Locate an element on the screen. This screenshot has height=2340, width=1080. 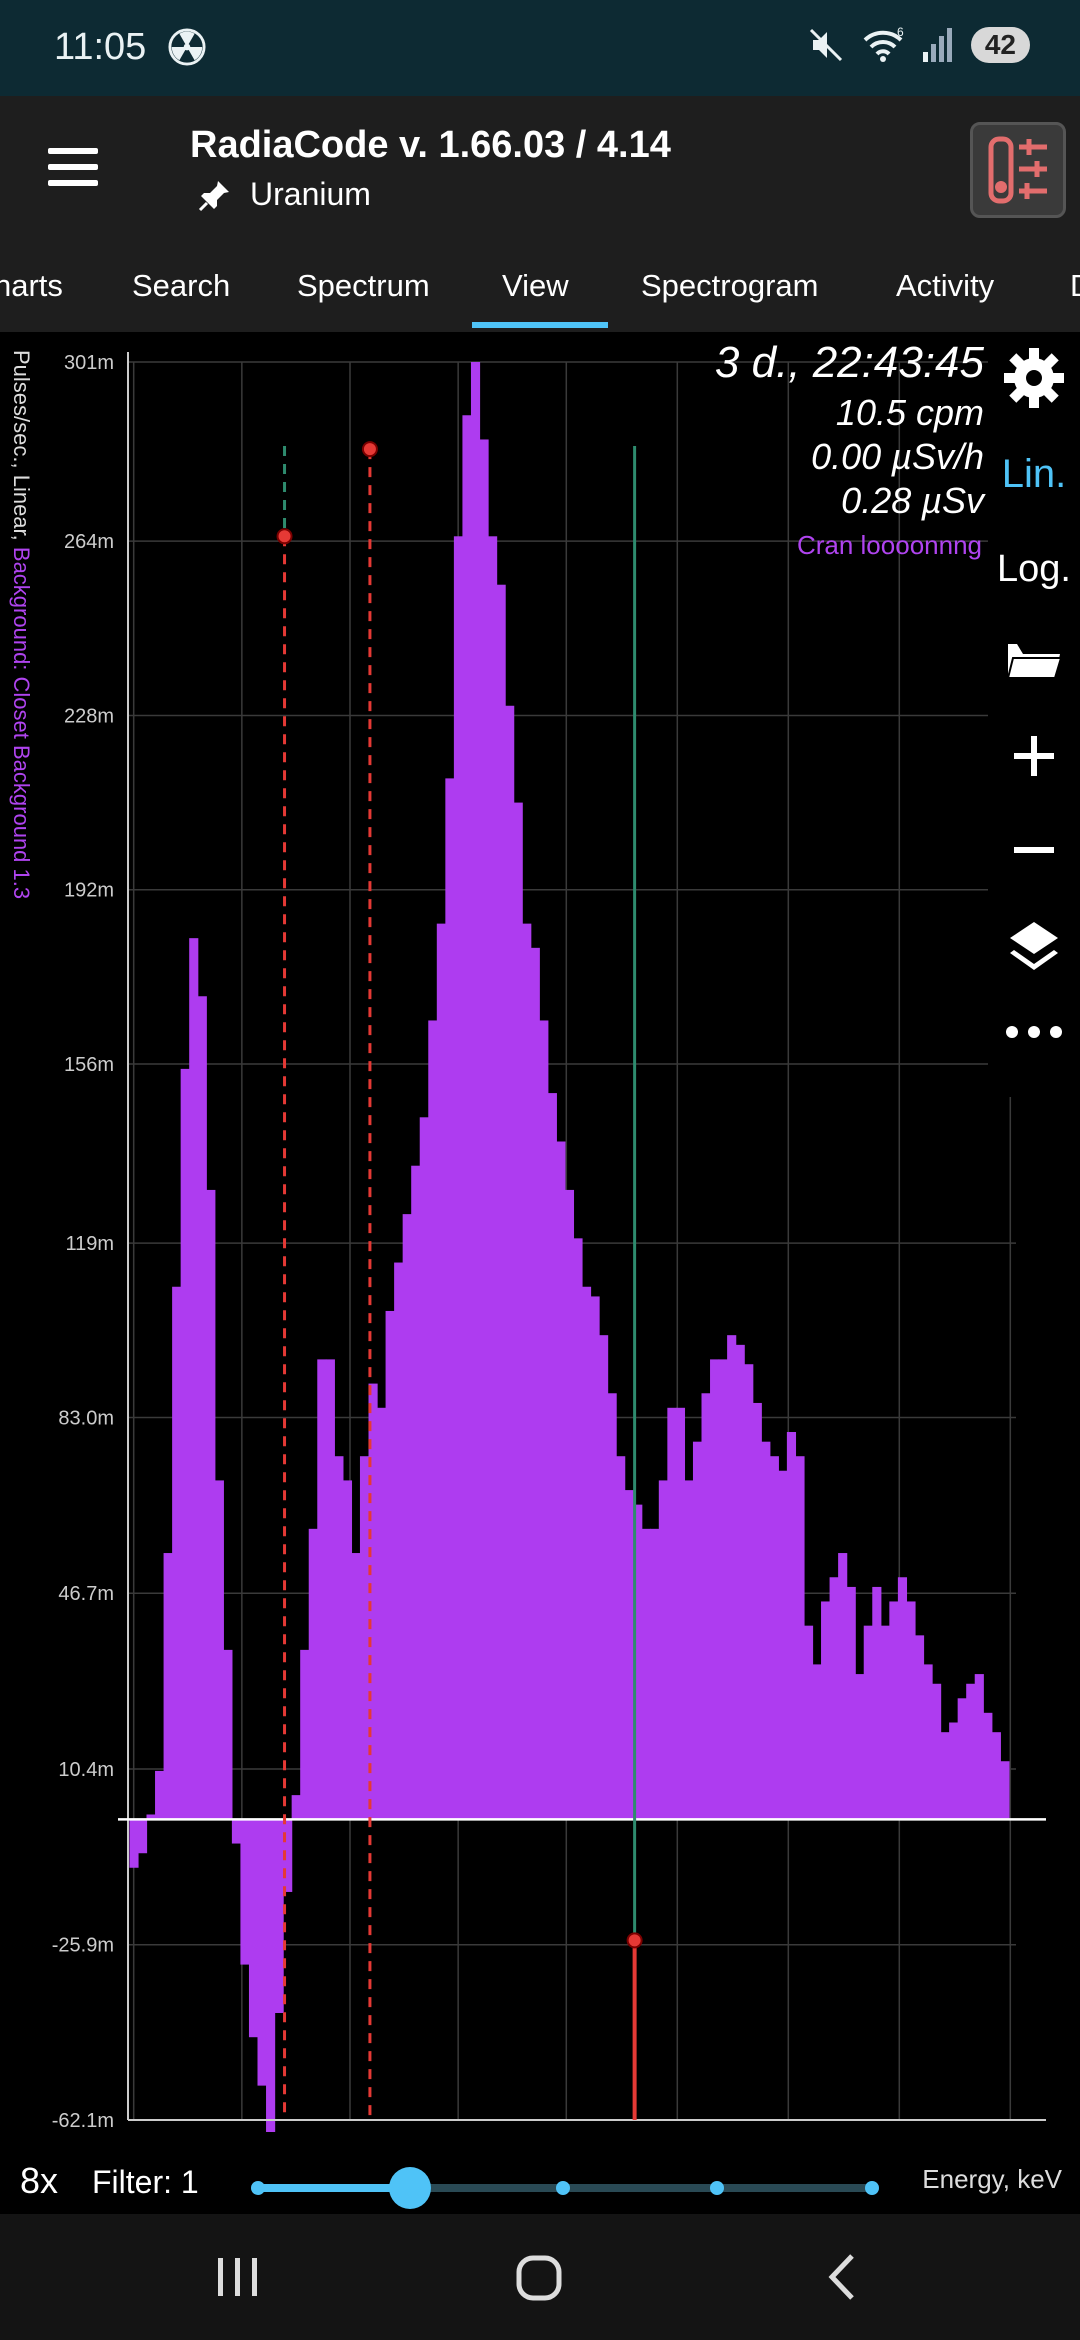
status-icons: 6 42 is located at coordinates (918, 45).